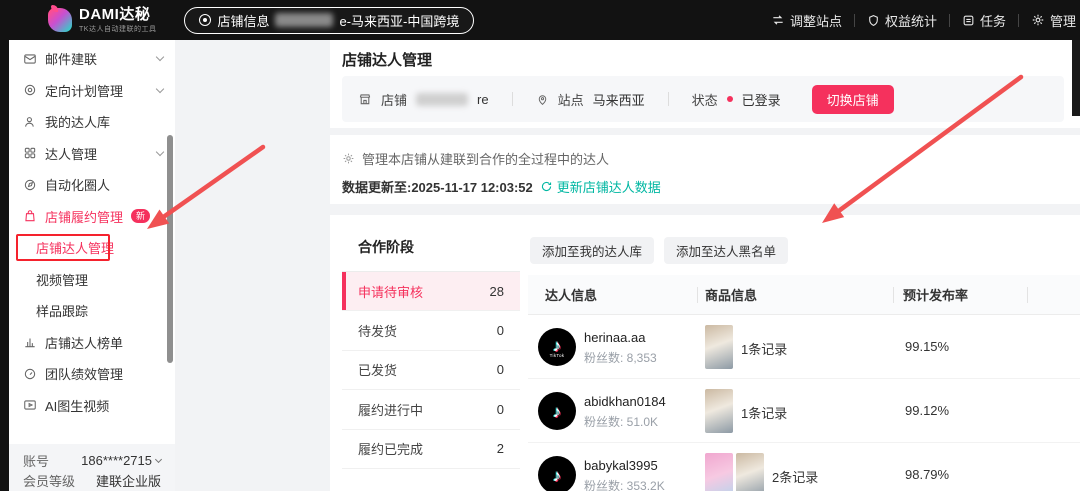 This screenshot has height=491, width=1080. Describe the element at coordinates (852, 99) in the screenshot. I see `switch-shop-button: 切换店铺` at that location.